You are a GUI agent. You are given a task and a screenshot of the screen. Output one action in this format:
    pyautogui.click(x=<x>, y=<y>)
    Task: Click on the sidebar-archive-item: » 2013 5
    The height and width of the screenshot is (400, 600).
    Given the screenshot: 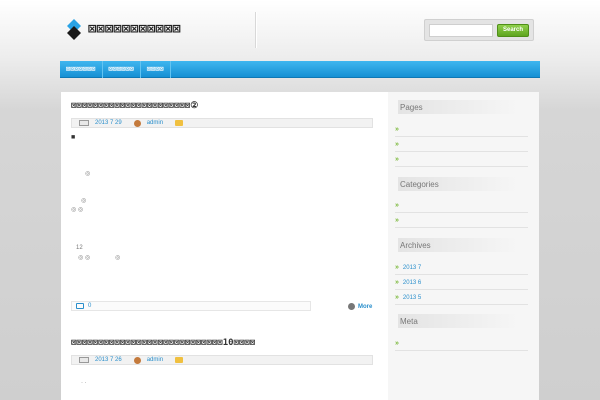 What is the action you would take?
    pyautogui.click(x=461, y=298)
    